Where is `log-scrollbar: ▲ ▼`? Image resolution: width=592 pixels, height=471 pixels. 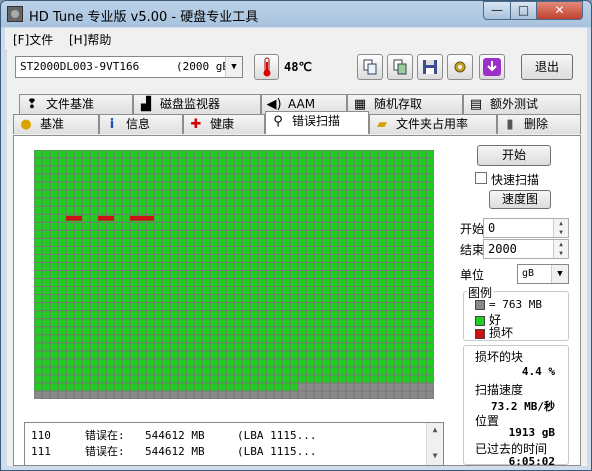 log-scrollbar: ▲ ▼ is located at coordinates (434, 444).